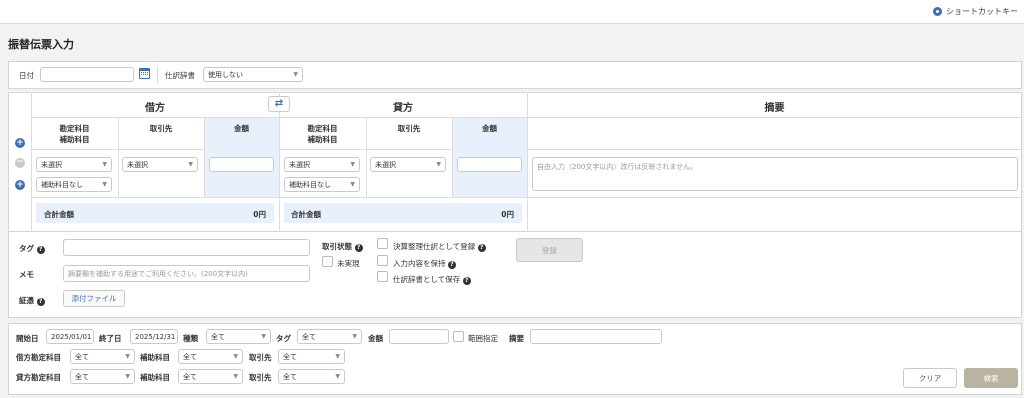 This screenshot has width=1024, height=398. What do you see at coordinates (348, 263) in the screenshot?
I see `unrealized-label: 未実現` at bounding box center [348, 263].